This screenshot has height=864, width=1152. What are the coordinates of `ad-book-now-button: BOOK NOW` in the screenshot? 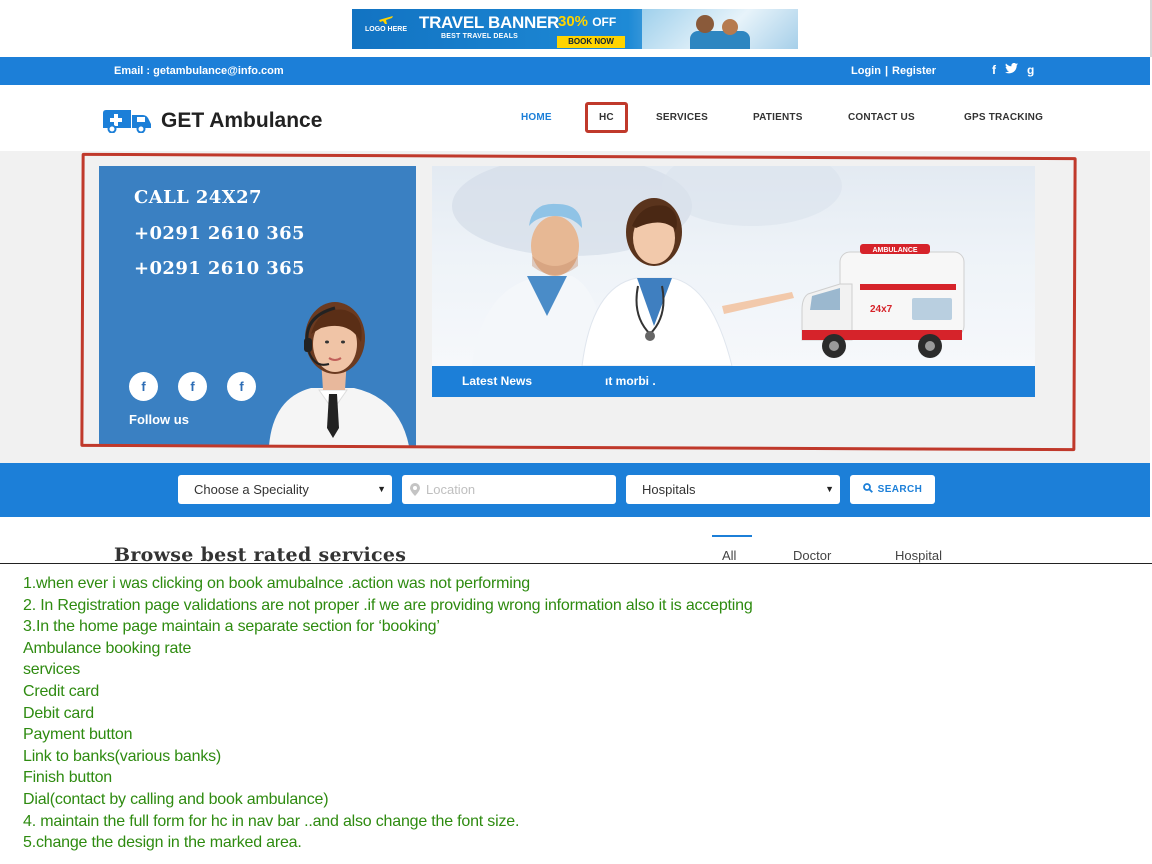 It's located at (591, 42).